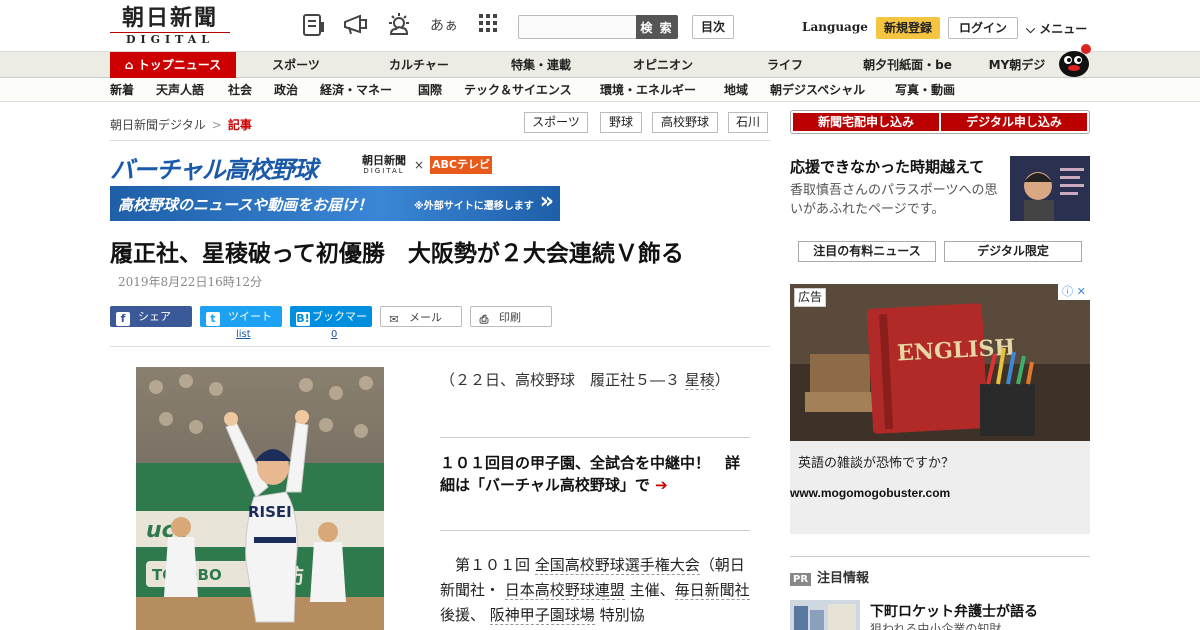  Describe the element at coordinates (331, 325) in the screenshot. I see `hatena-bookmark-button: B! ブックマーク` at that location.